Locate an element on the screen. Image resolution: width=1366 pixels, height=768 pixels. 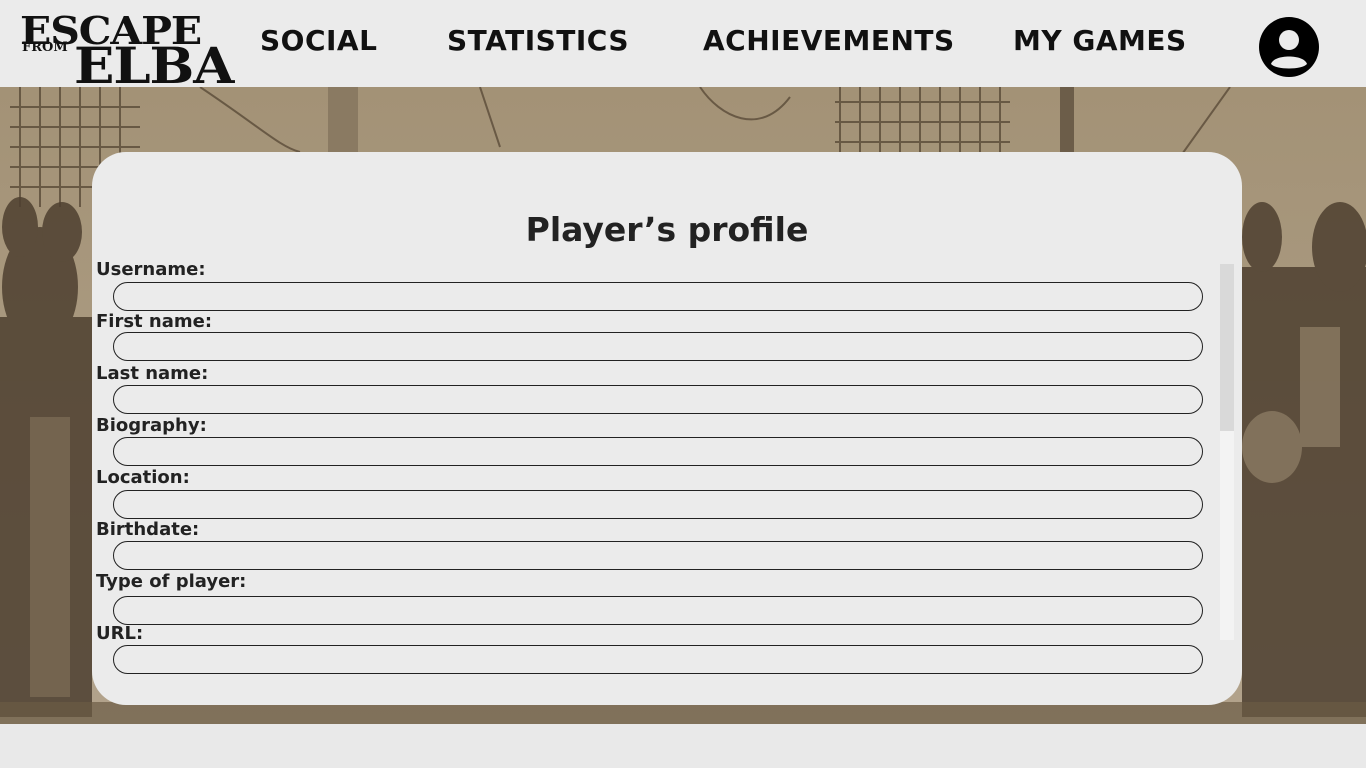
biography-field is located at coordinates (658, 451).